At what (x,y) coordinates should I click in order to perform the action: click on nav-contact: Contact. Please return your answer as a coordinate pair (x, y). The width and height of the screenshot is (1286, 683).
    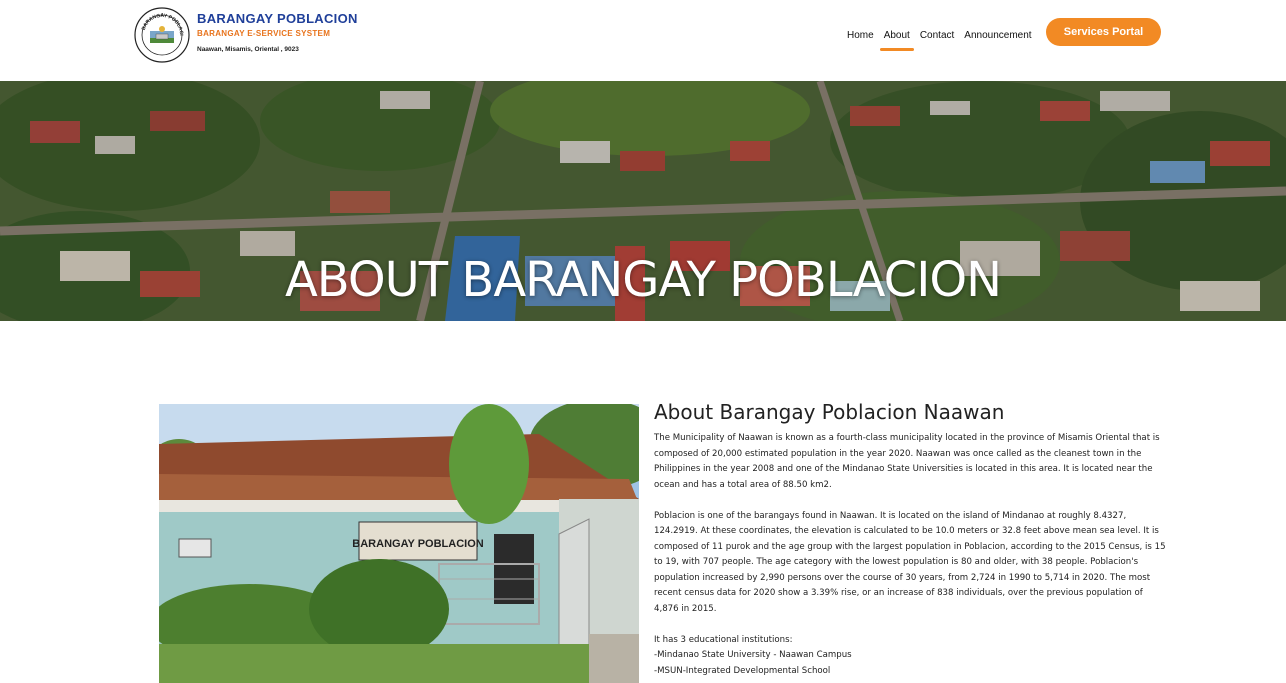
    Looking at the image, I should click on (937, 36).